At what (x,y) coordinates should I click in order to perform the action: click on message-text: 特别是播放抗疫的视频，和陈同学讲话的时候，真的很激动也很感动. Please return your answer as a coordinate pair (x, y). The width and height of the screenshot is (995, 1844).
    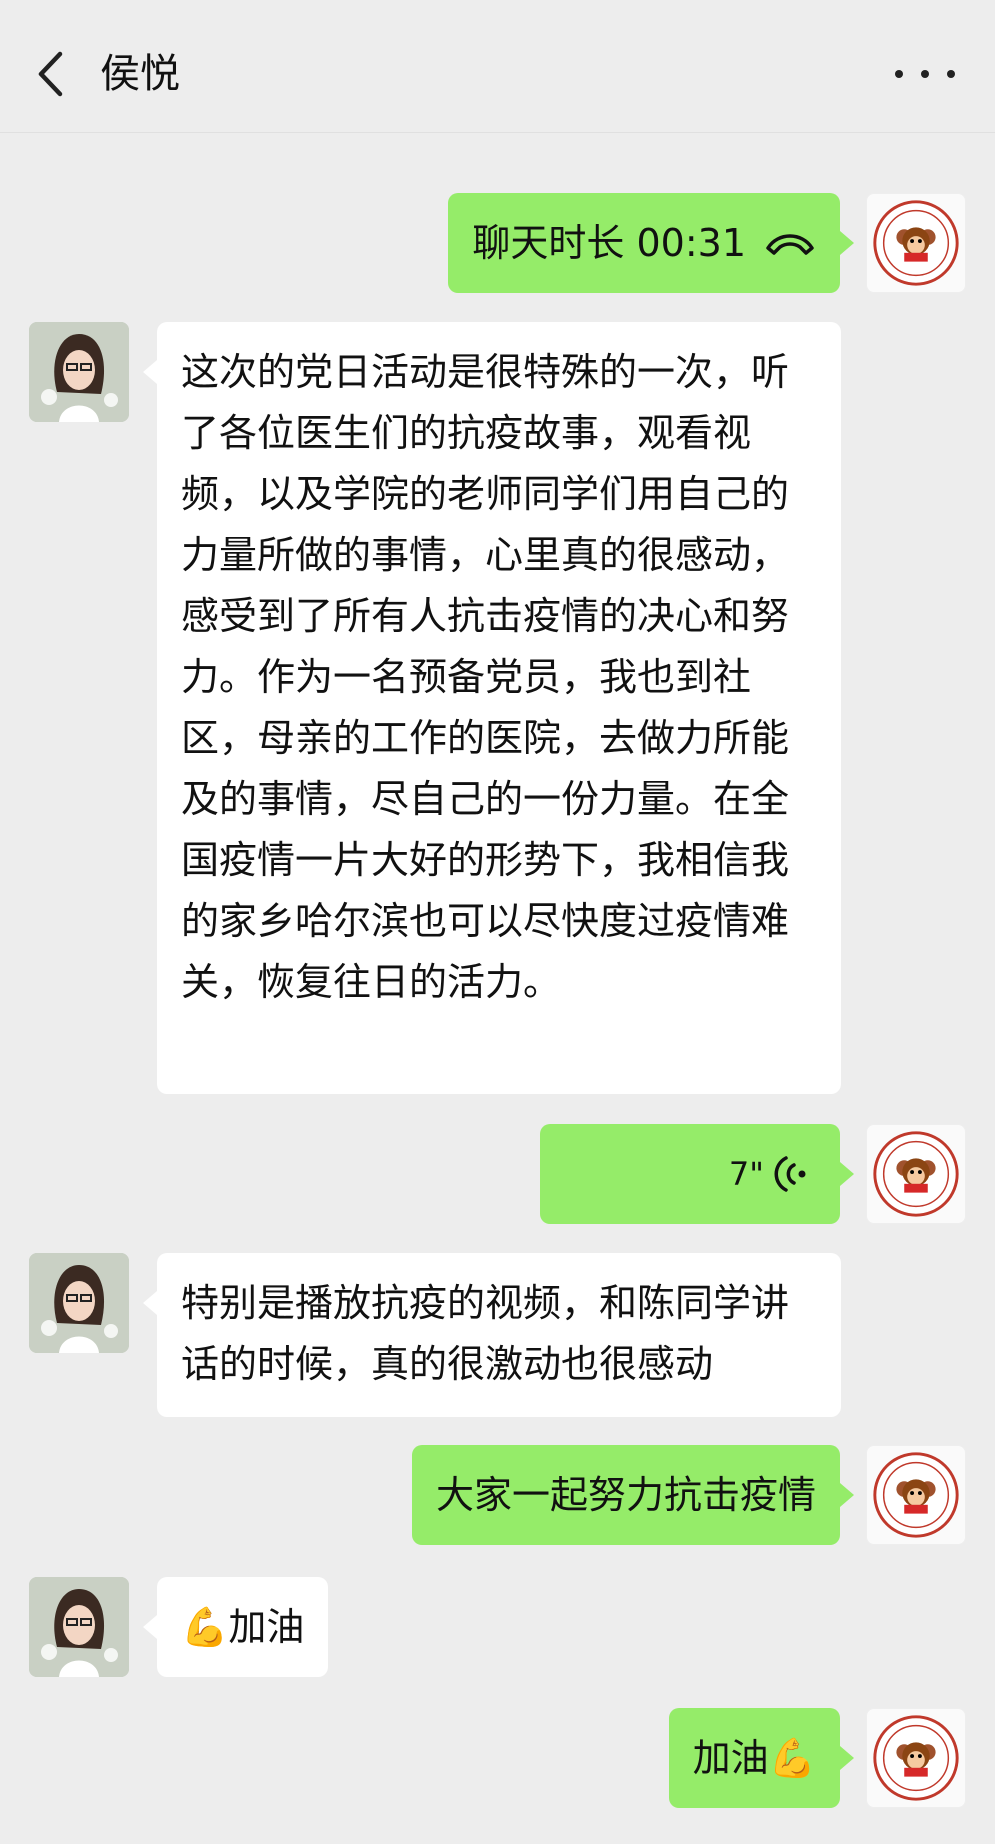
    Looking at the image, I should click on (485, 1333).